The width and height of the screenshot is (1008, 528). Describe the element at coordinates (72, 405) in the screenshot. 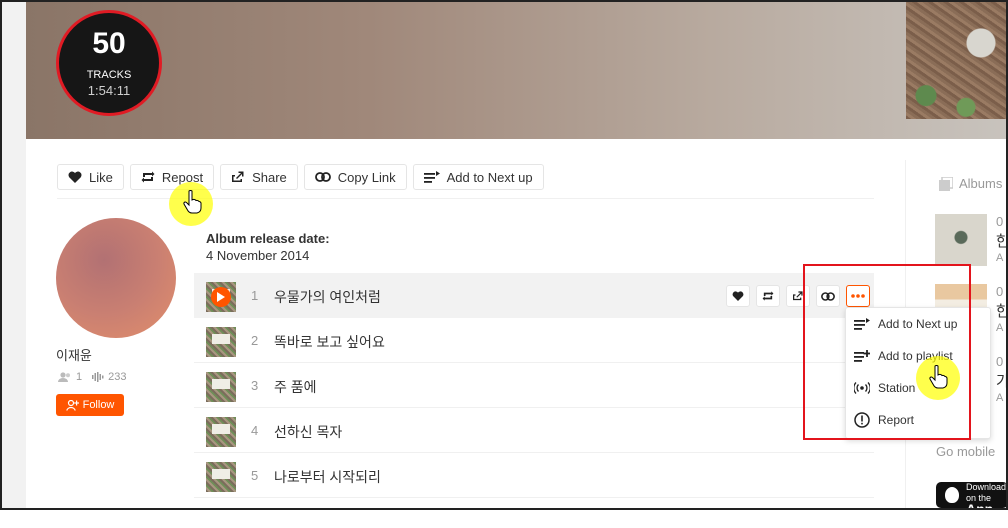

I see `add-user-icon` at that location.